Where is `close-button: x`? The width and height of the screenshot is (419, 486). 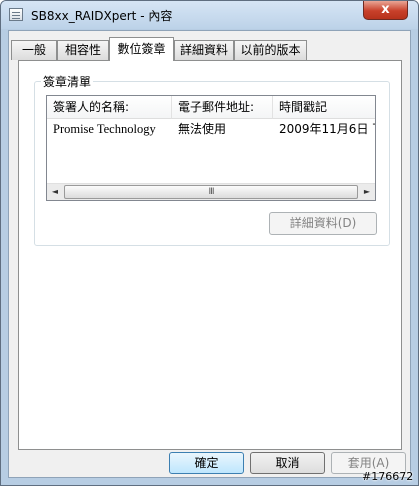
close-button: x is located at coordinates (385, 10).